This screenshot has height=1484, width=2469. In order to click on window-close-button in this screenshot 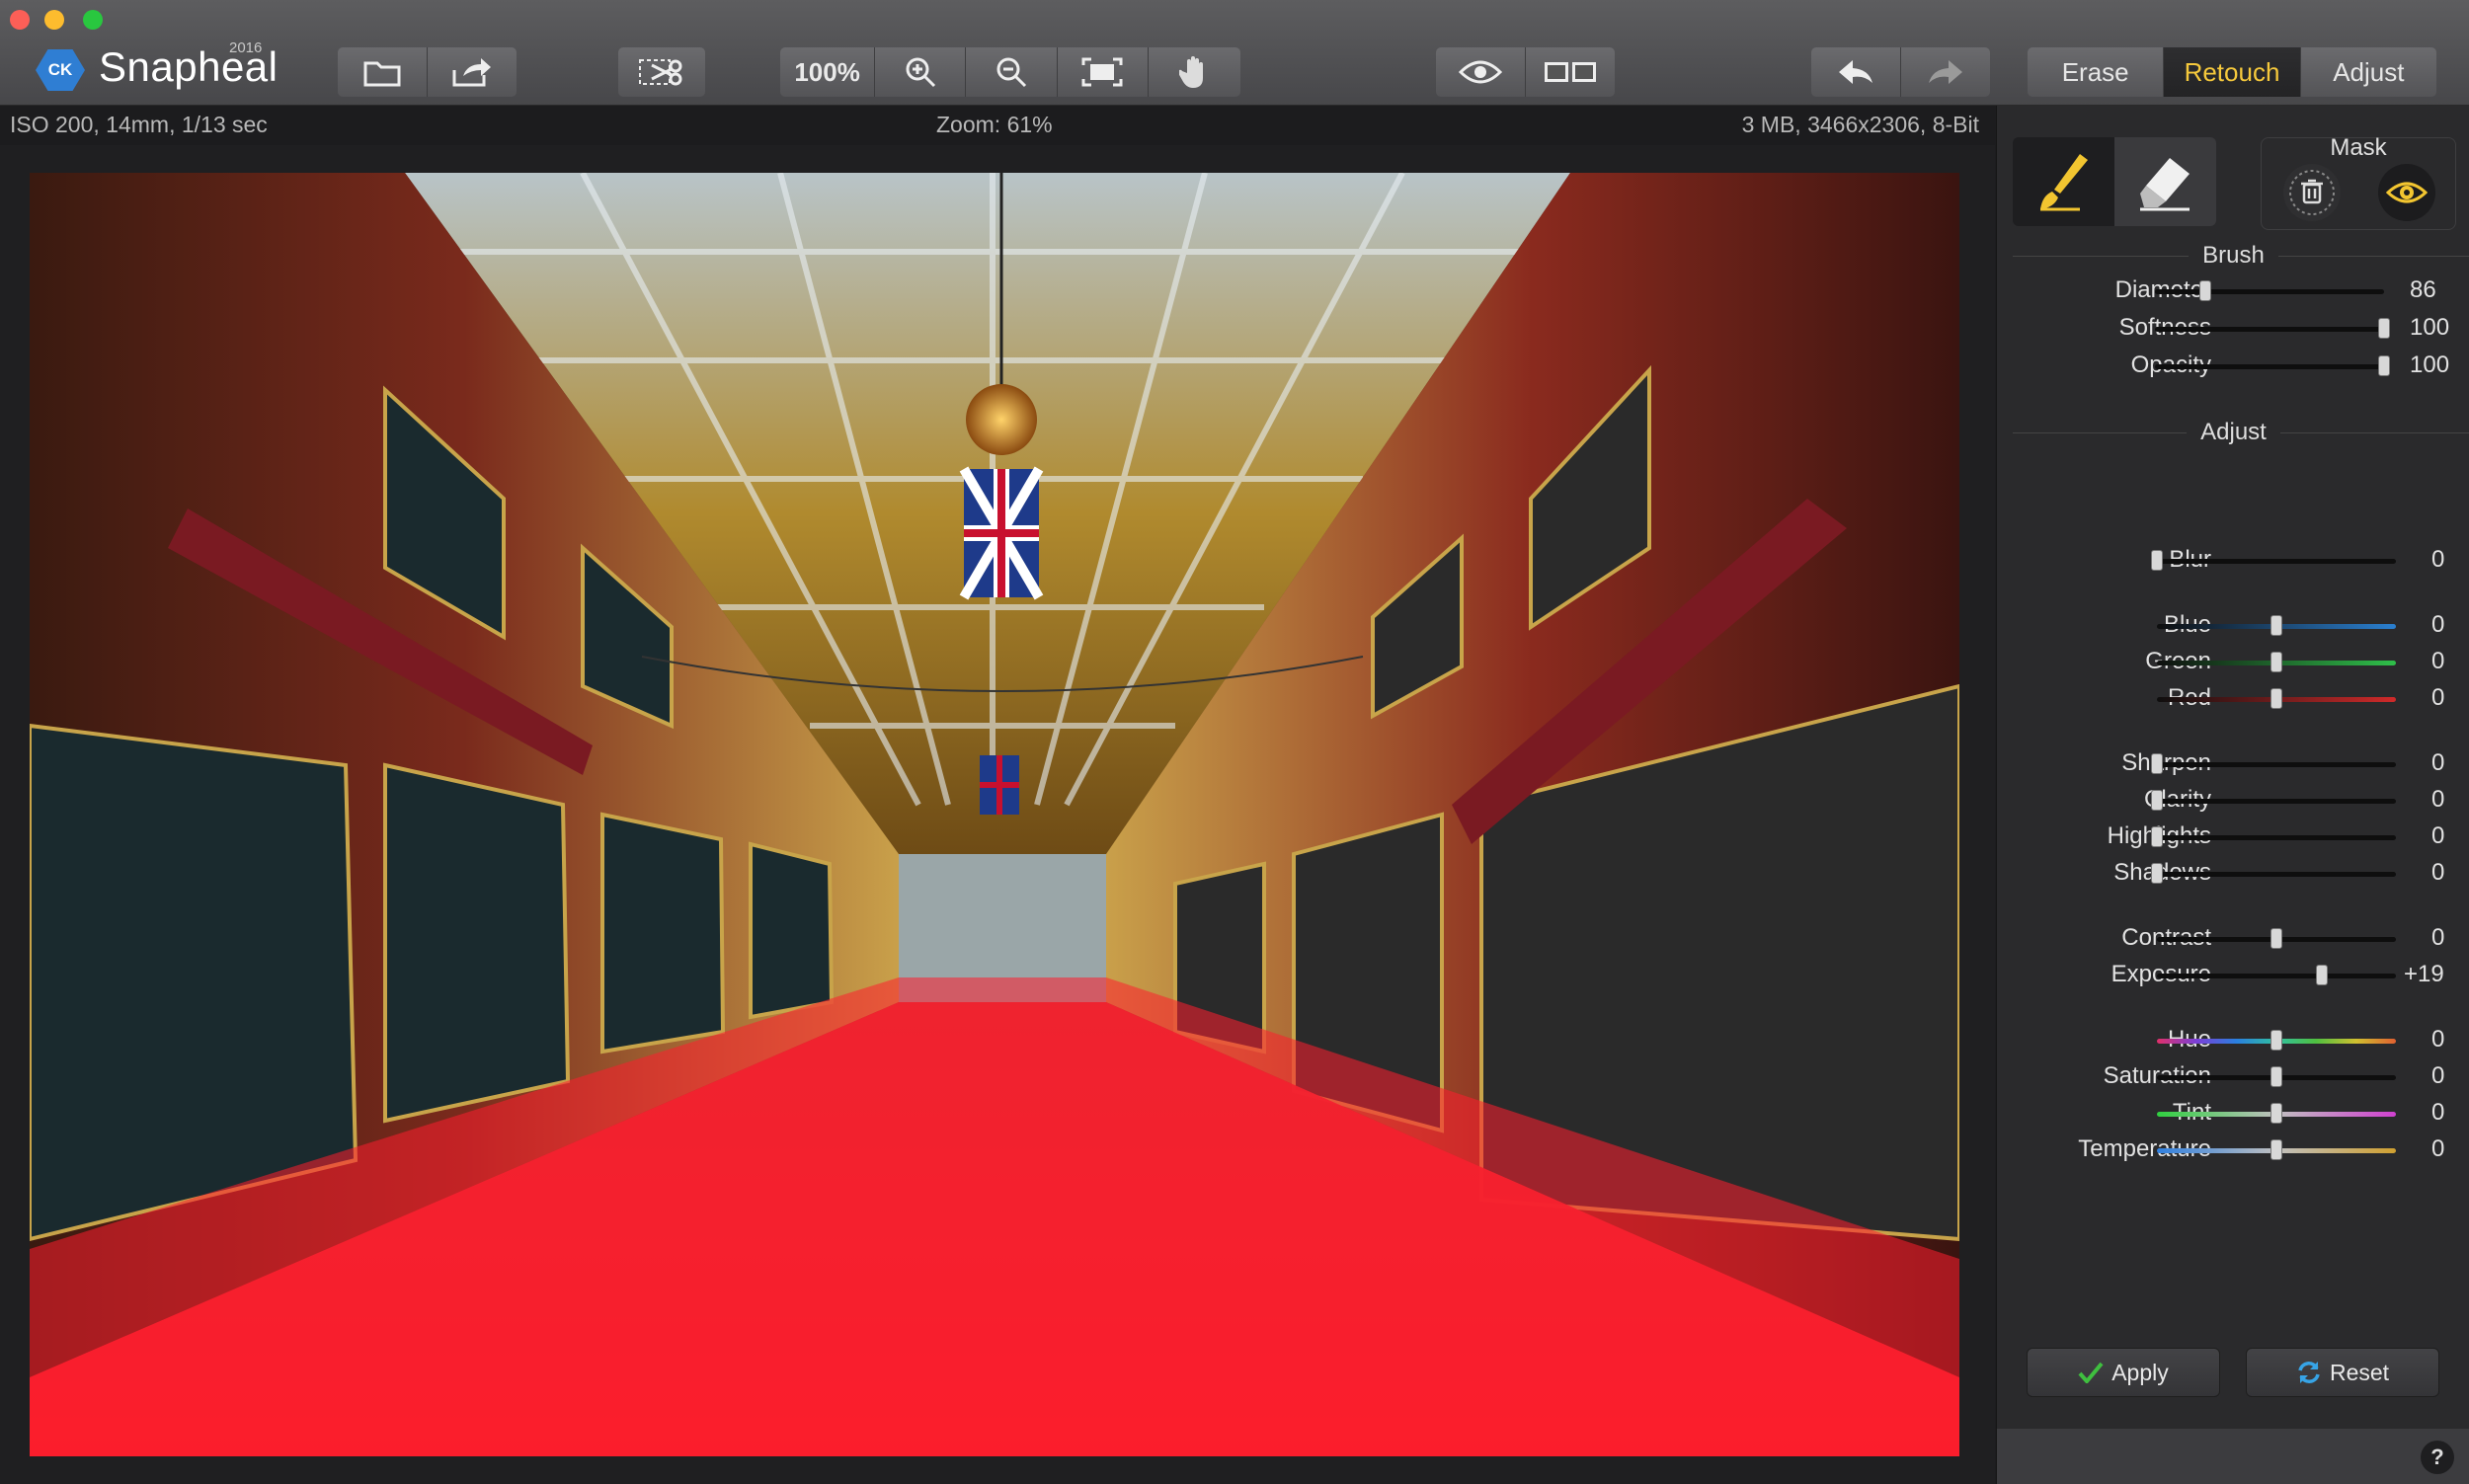, I will do `click(20, 20)`.